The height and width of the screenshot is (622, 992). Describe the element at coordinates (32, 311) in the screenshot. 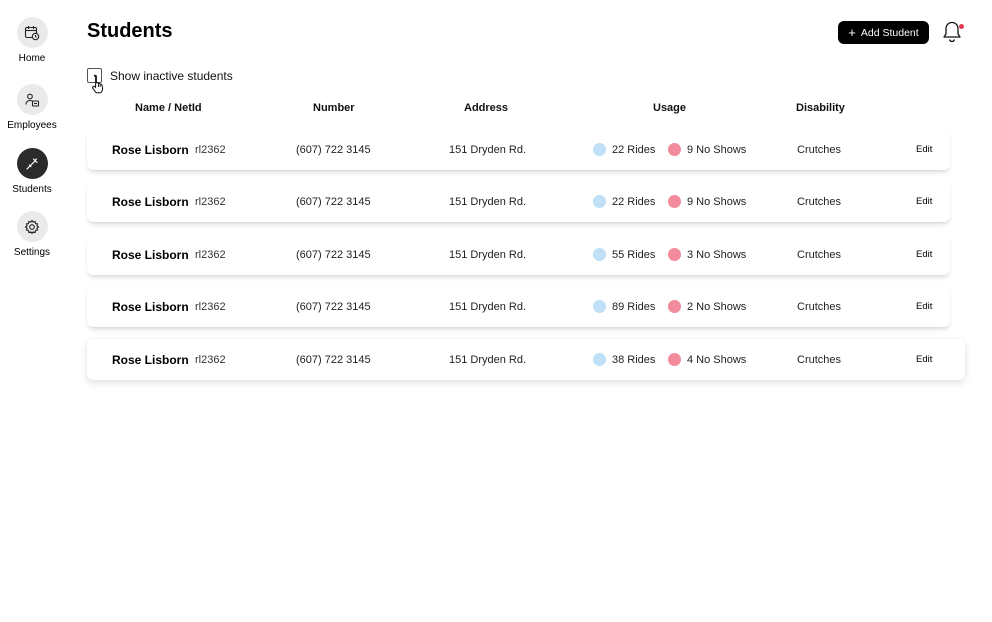

I see `sidebar: Home Employees Students Settings` at that location.